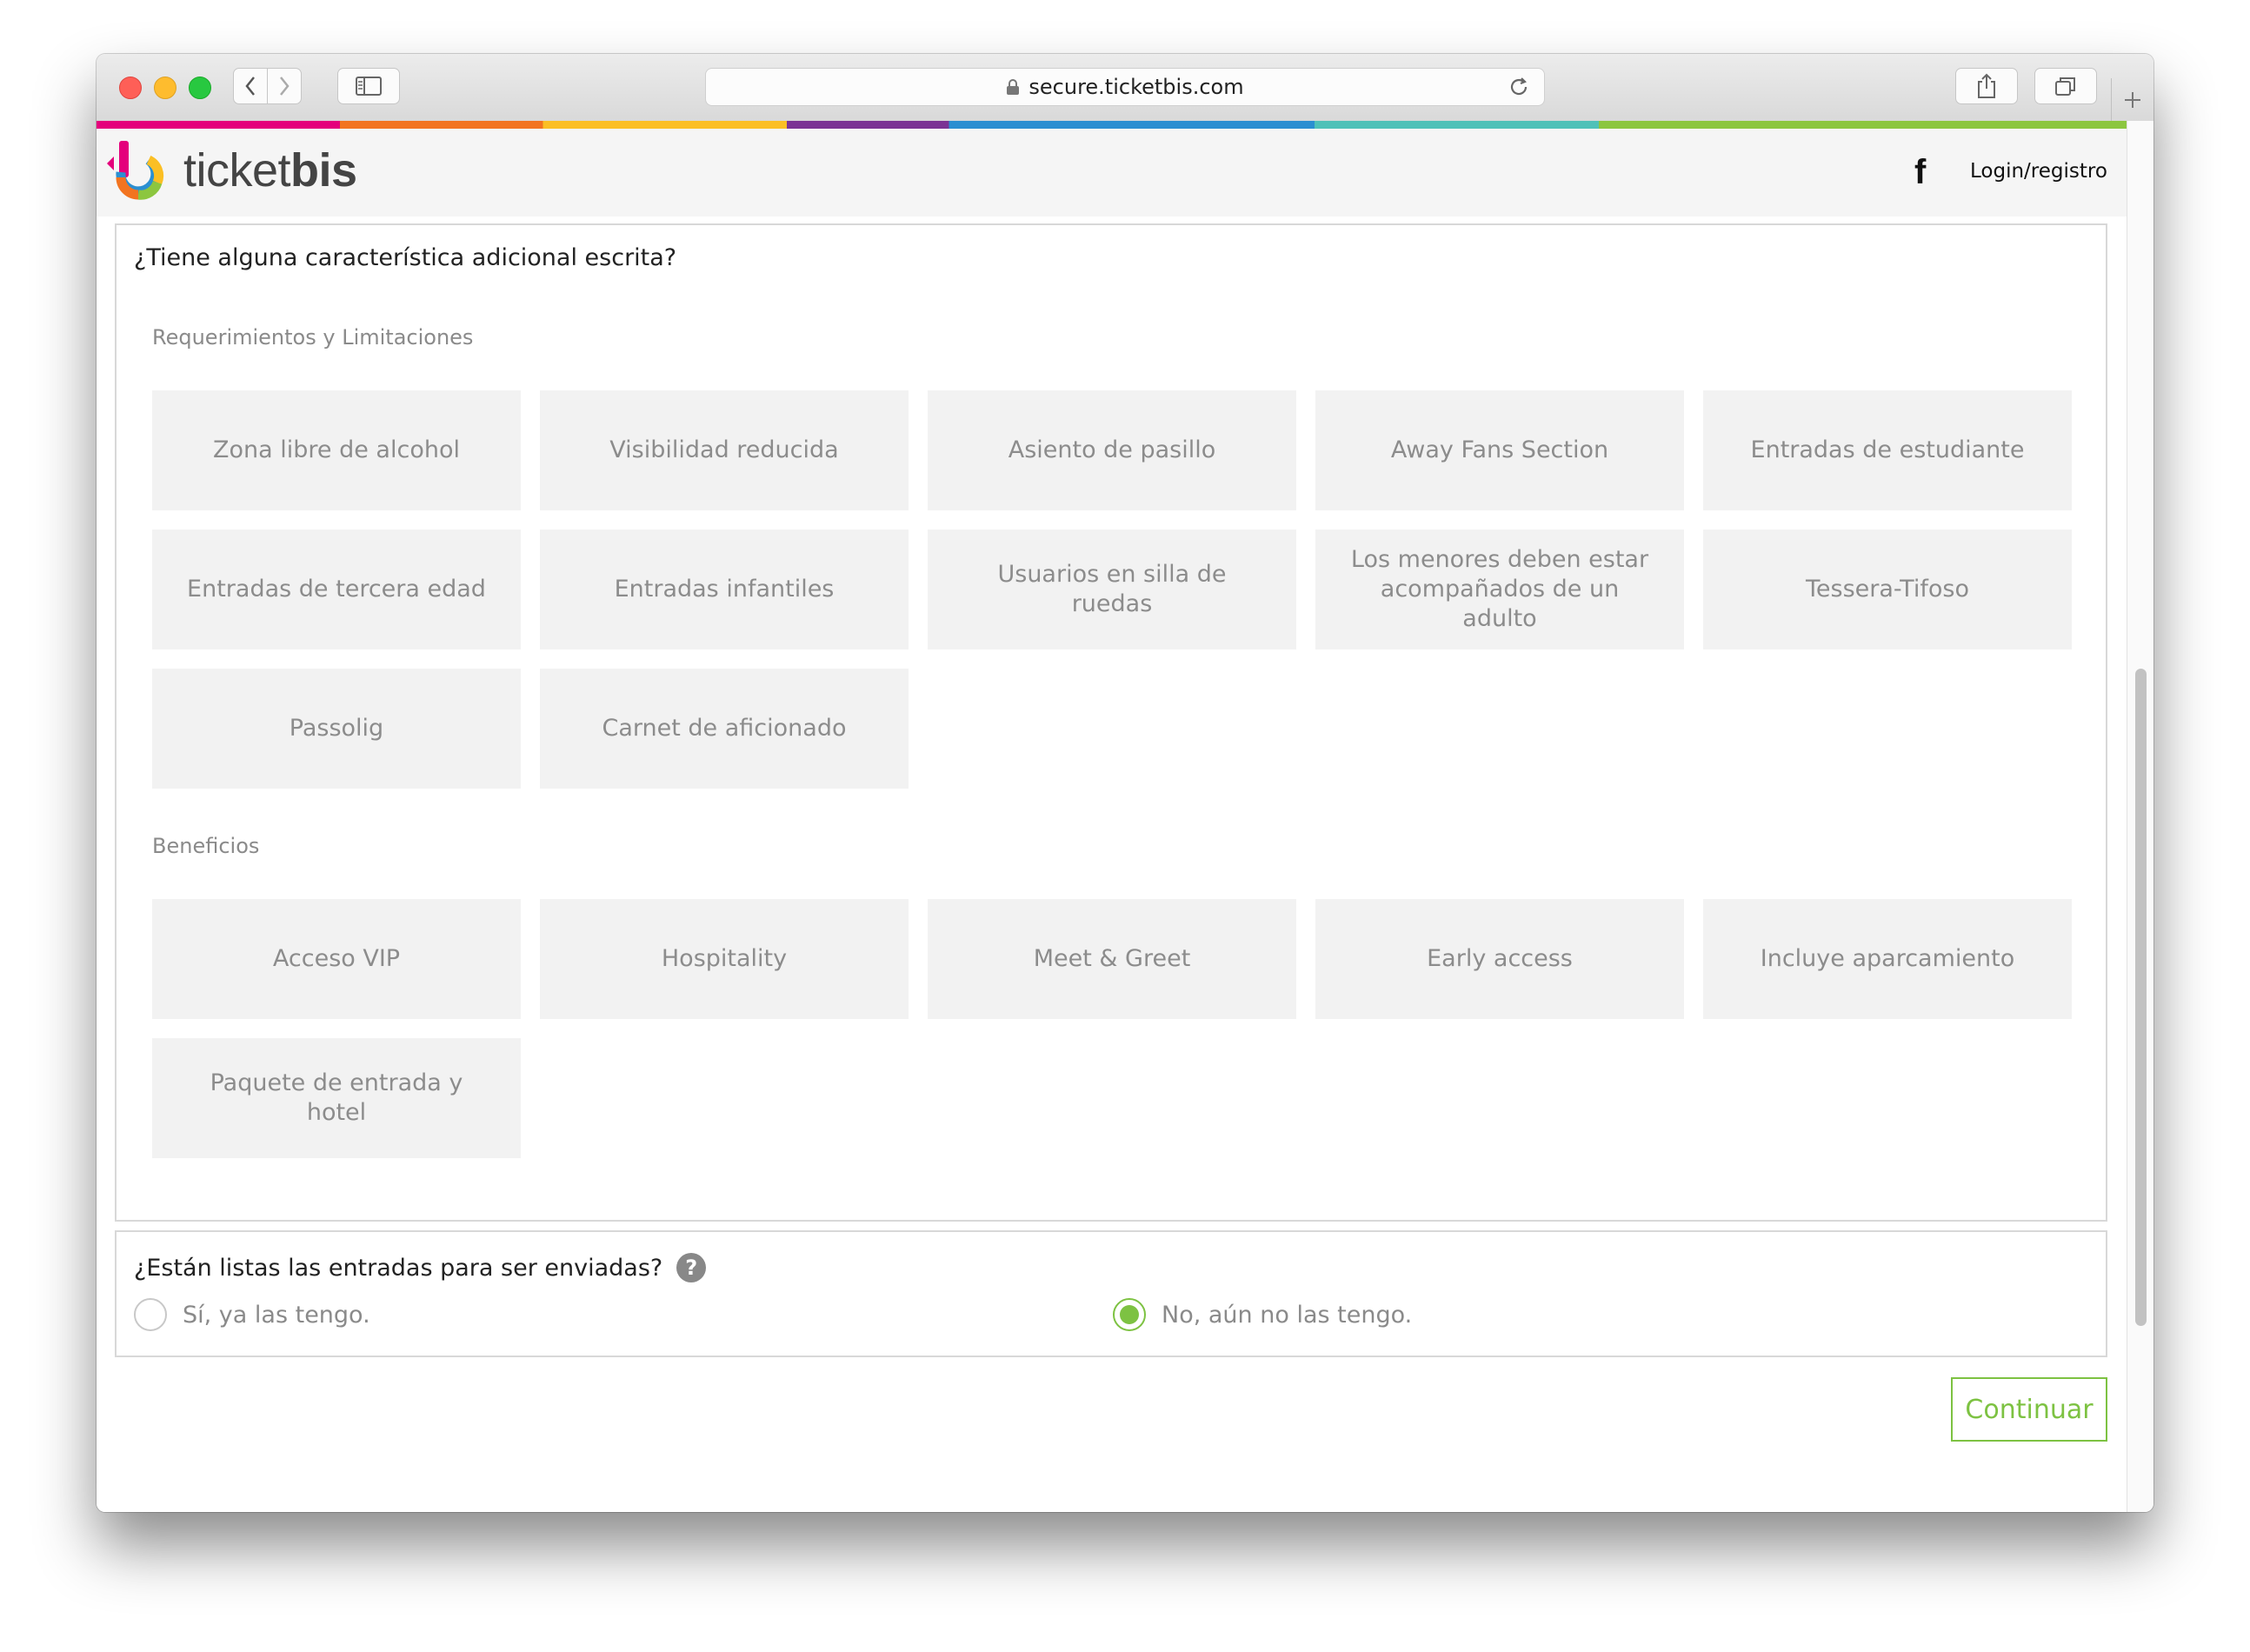 This screenshot has height=1652, width=2250. I want to click on help-icon: ?, so click(692, 1267).